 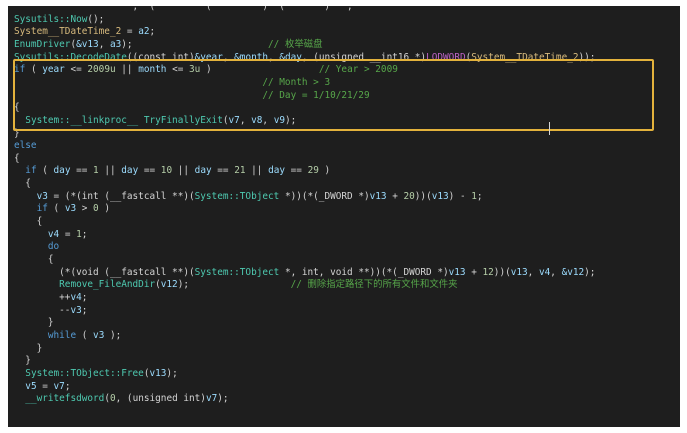 I want to click on code-line: v4 = 1;, so click(x=344, y=234).